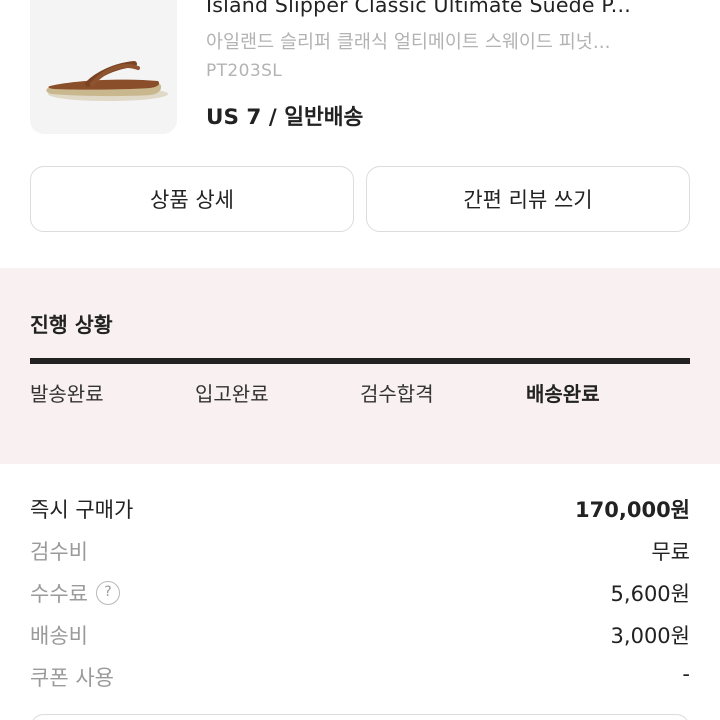 This screenshot has width=720, height=720. What do you see at coordinates (67, 394) in the screenshot?
I see `step-shipped: 발송완료` at bounding box center [67, 394].